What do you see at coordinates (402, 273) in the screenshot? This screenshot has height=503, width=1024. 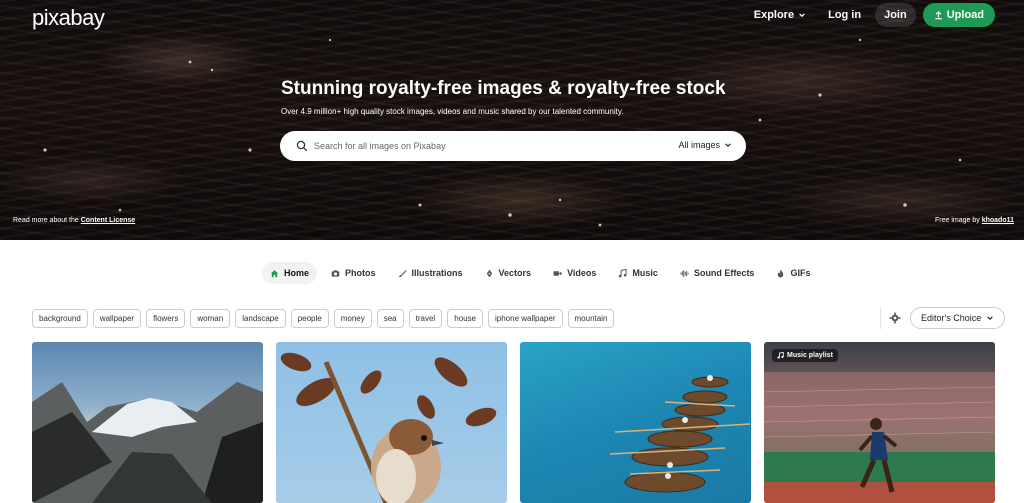 I see `brush-icon` at bounding box center [402, 273].